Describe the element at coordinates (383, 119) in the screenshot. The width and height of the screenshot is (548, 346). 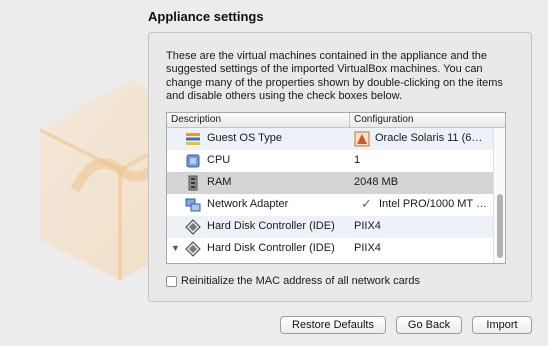
I see `column-header-configuration: Configuration` at that location.